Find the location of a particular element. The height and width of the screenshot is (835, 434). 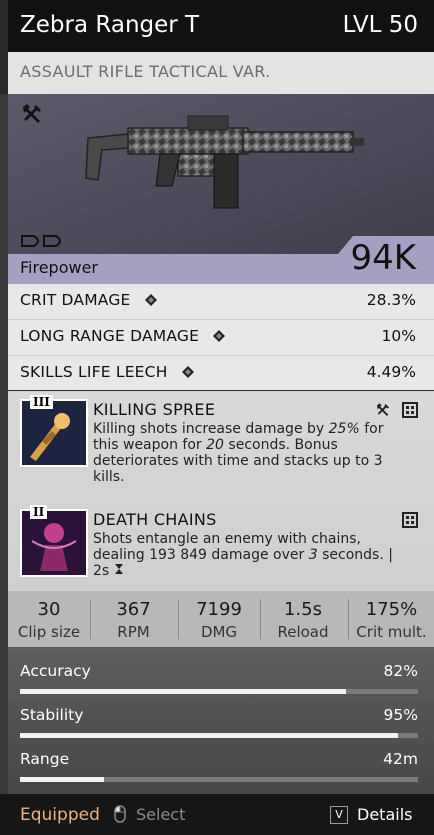

attribute-value: 28.3% is located at coordinates (391, 300).